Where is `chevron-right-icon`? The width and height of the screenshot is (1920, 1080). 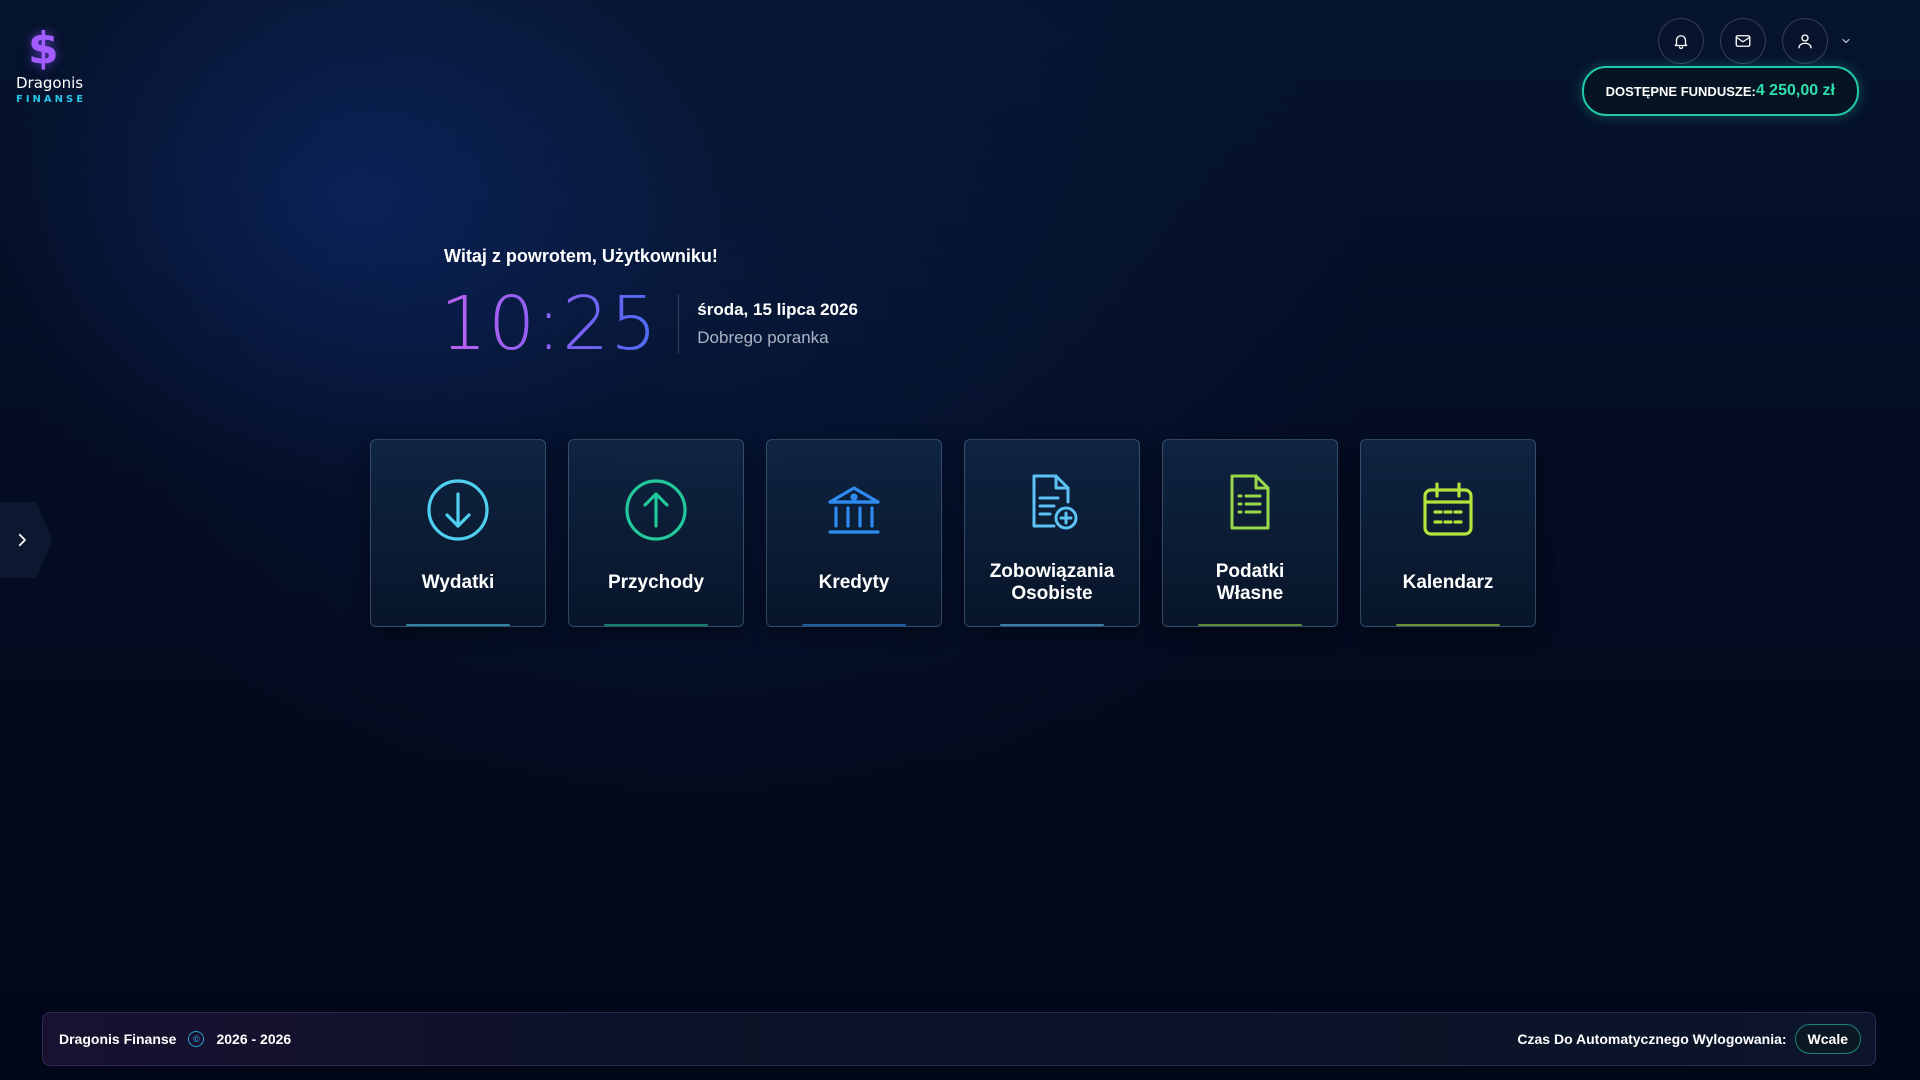
chevron-right-icon is located at coordinates (22, 540).